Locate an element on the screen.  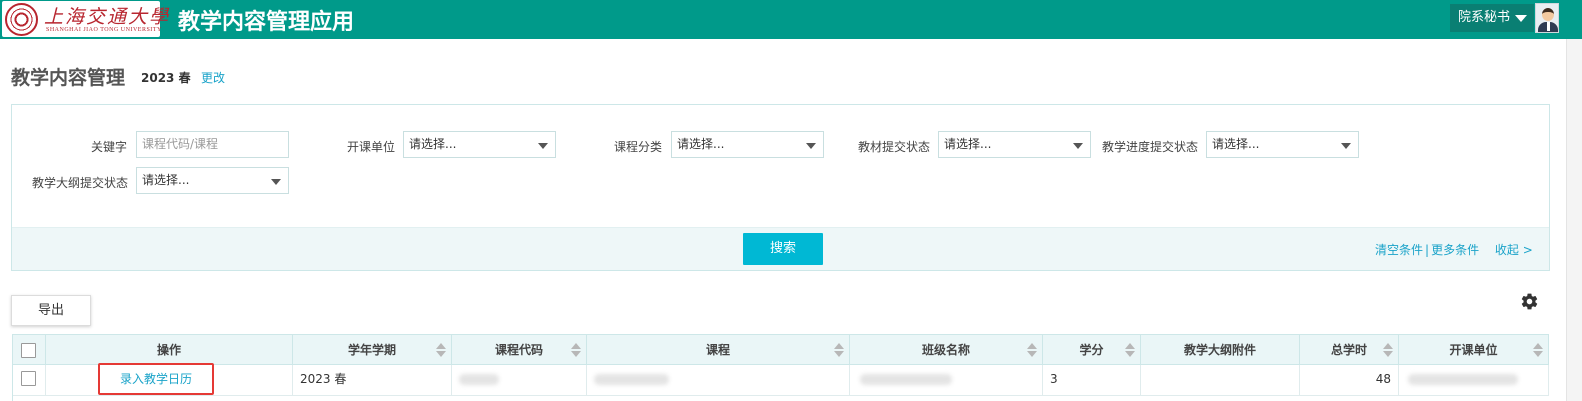
more-conditions-link: 更多条件 is located at coordinates (1455, 250).